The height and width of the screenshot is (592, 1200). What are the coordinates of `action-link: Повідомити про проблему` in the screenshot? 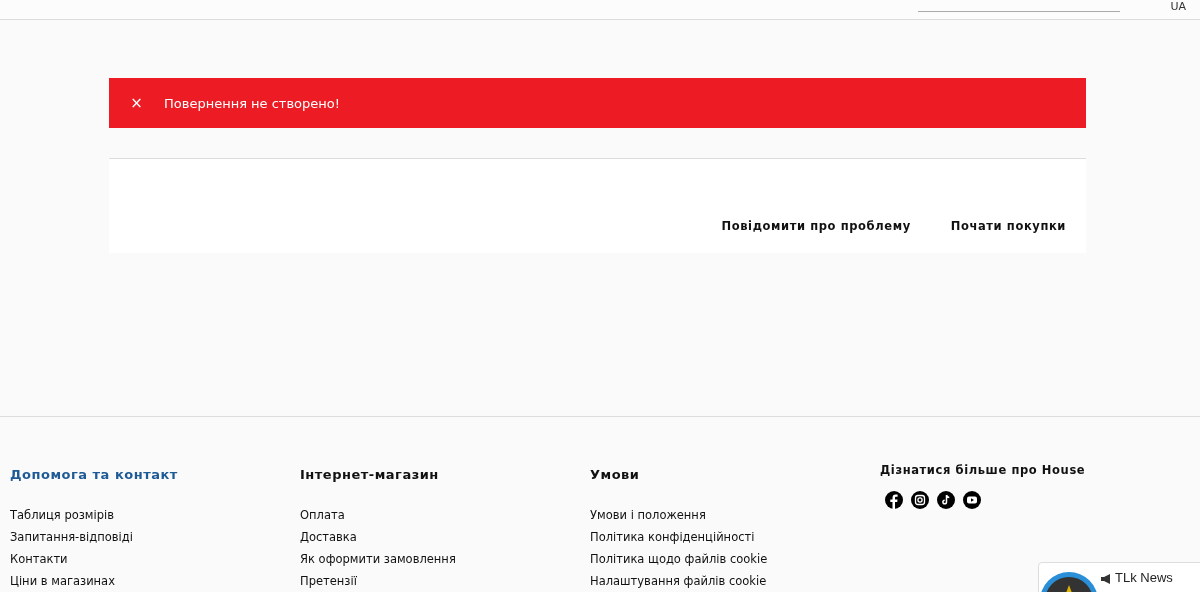 It's located at (816, 226).